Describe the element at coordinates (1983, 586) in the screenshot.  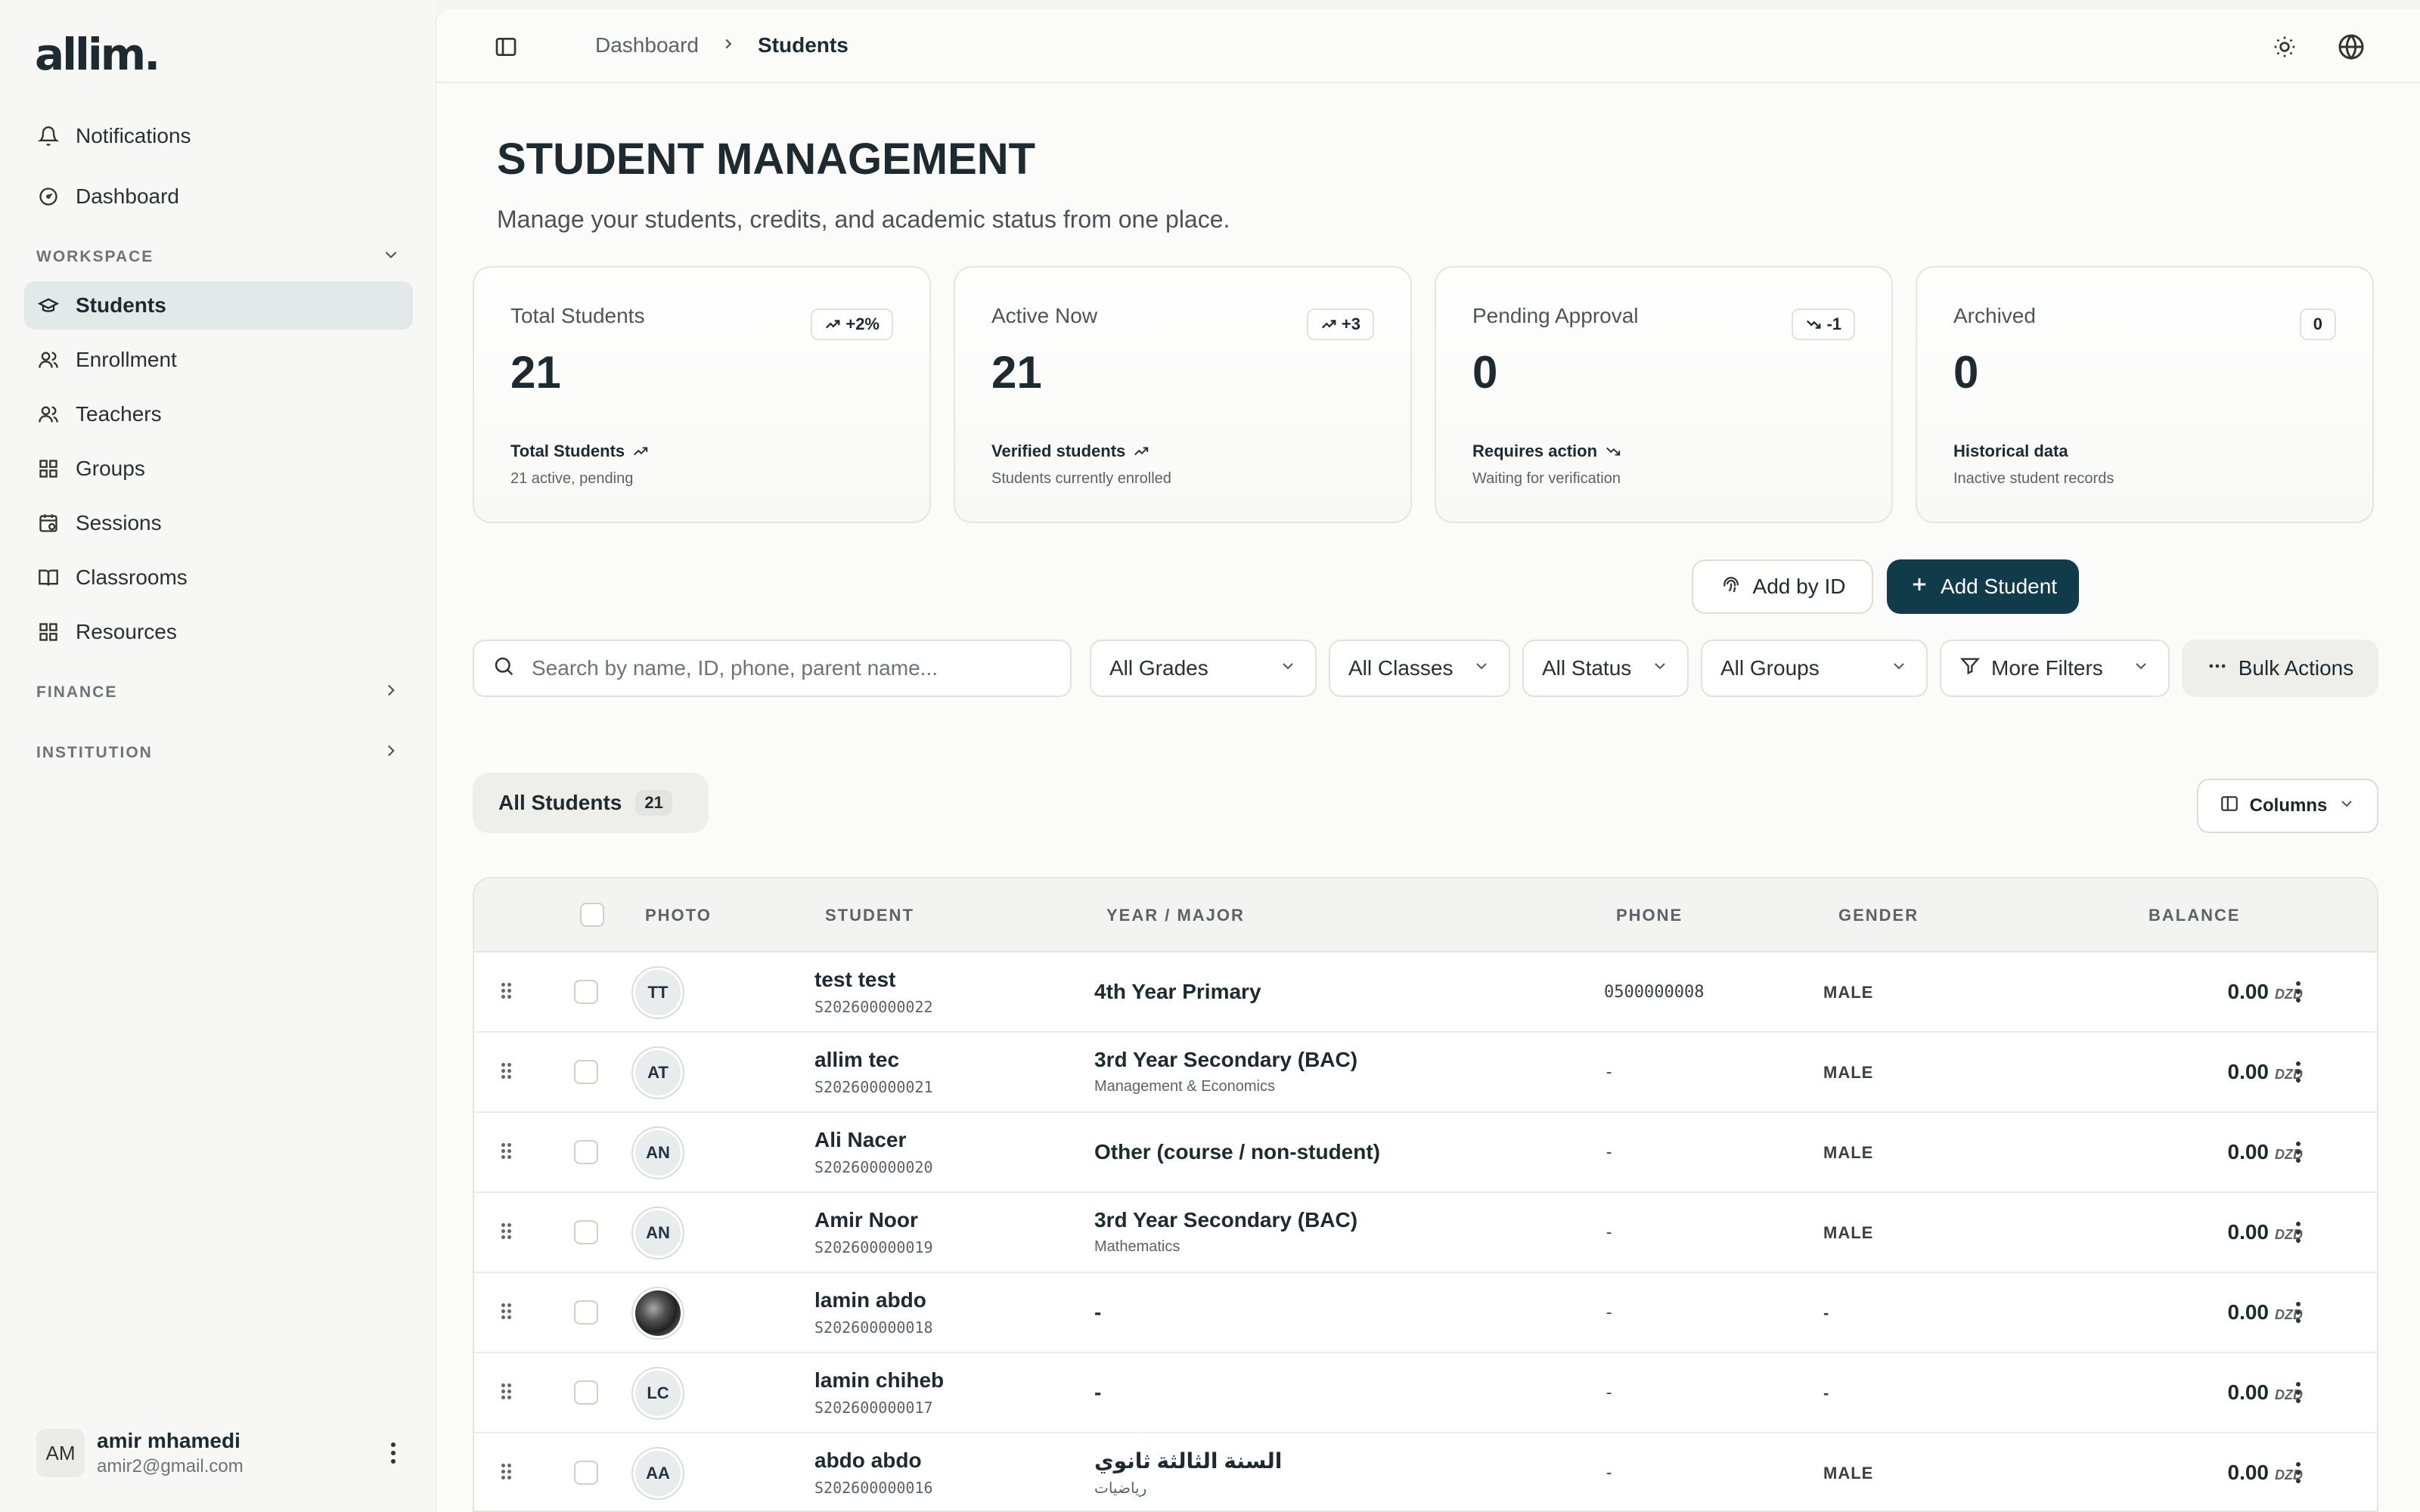
I see `add-student-button: Add Student` at that location.